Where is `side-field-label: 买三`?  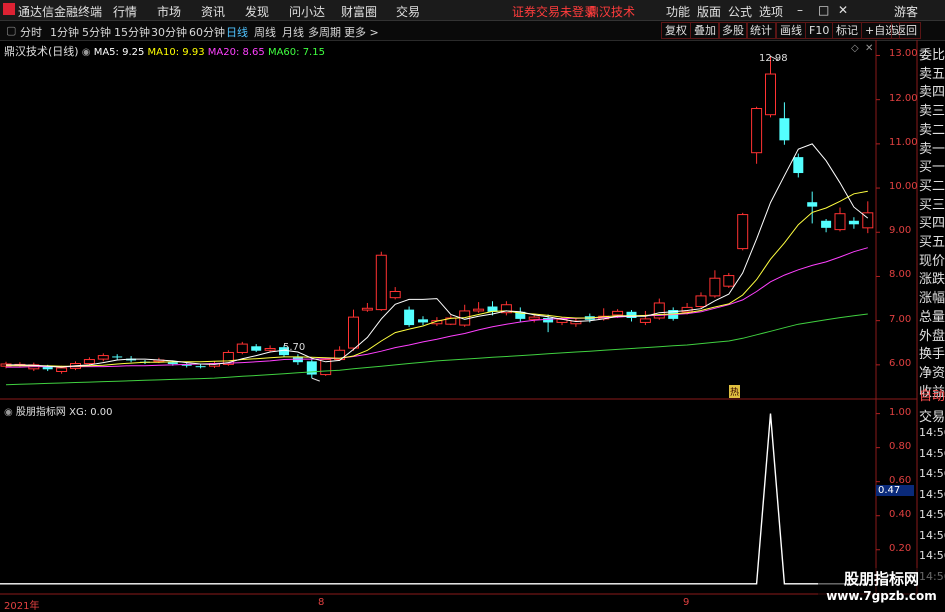
side-field-label: 买三 is located at coordinates (932, 205).